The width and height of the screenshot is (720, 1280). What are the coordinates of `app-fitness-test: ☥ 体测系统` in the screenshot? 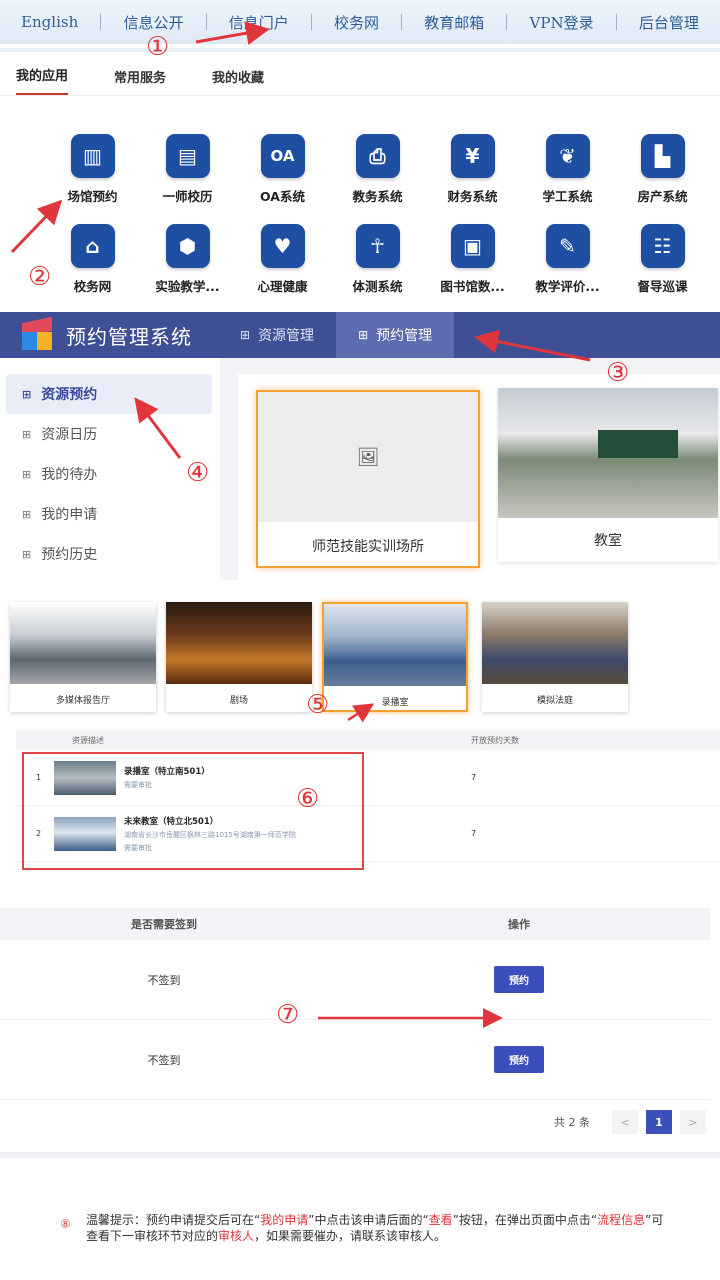 It's located at (377, 263).